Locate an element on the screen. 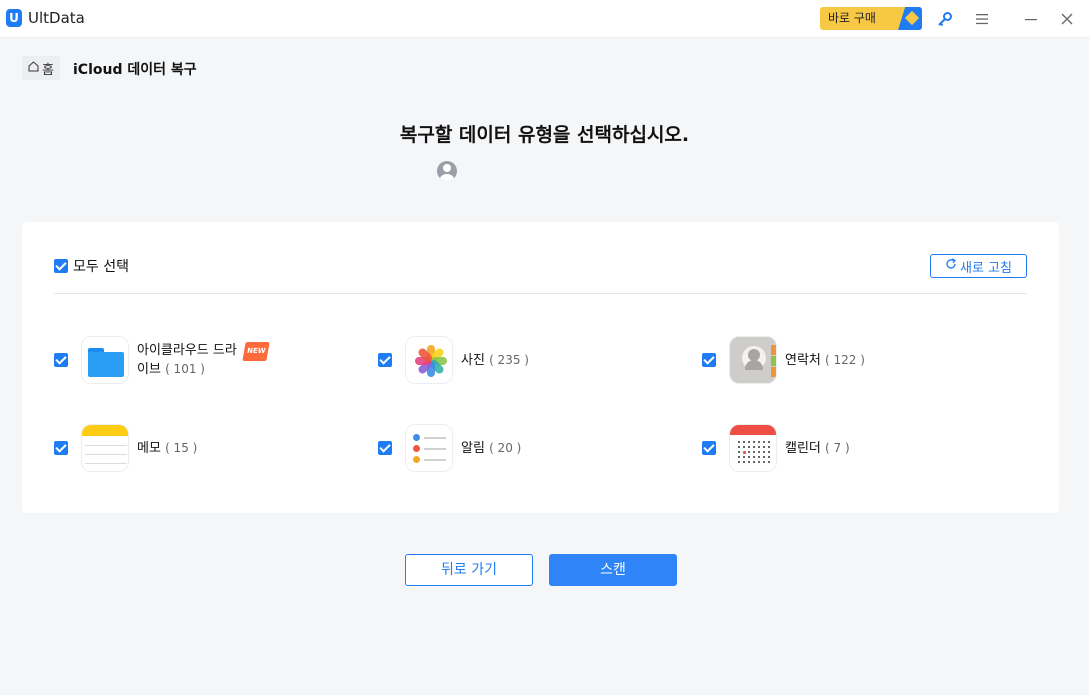 This screenshot has height=695, width=1089. diamond-icon is located at coordinates (910, 18).